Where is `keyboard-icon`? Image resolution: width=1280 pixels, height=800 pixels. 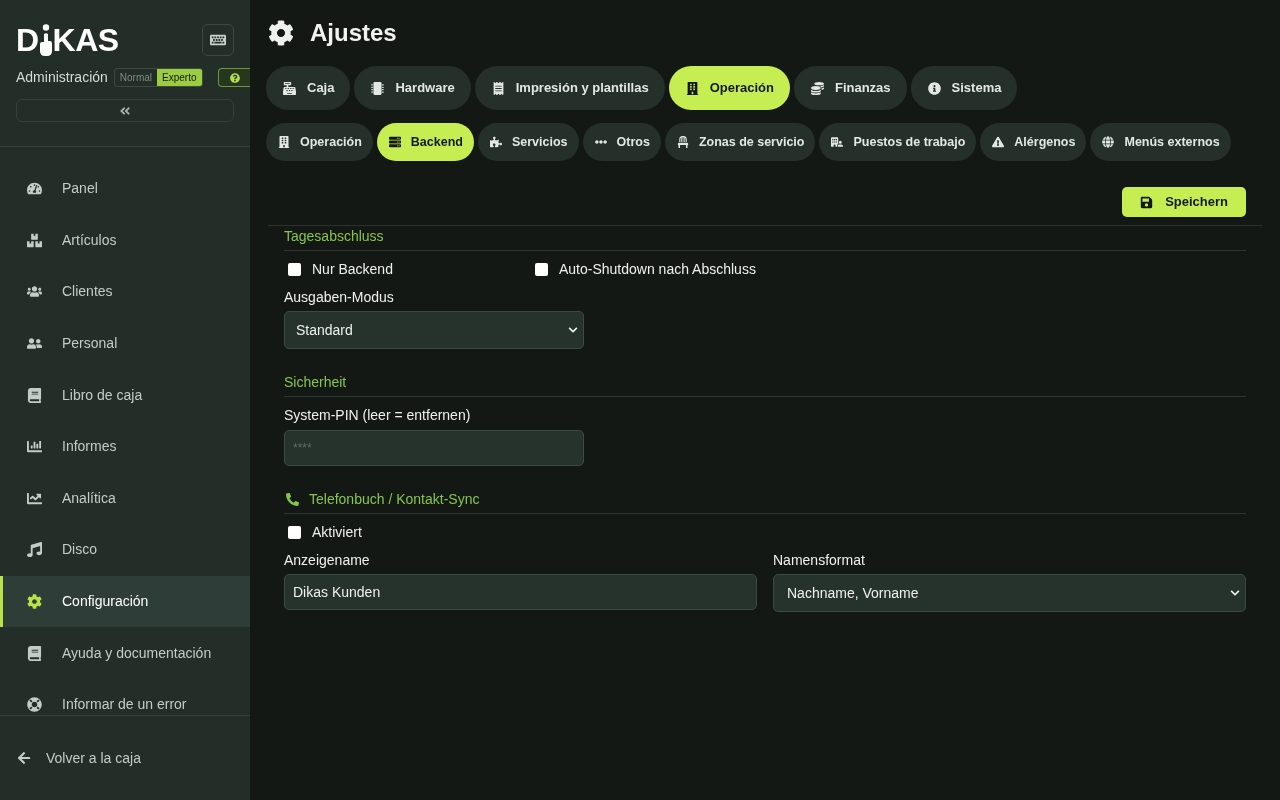 keyboard-icon is located at coordinates (218, 40).